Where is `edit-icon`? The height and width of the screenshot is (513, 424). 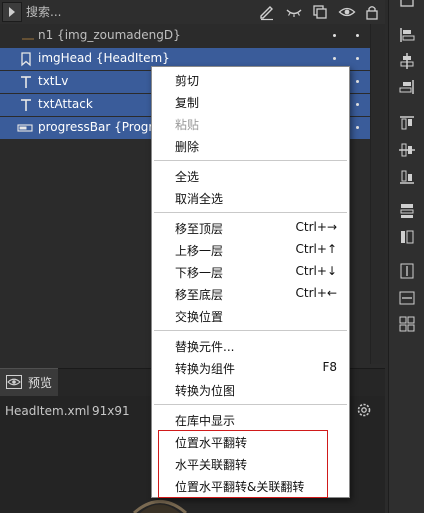
edit-icon is located at coordinates (267, 12).